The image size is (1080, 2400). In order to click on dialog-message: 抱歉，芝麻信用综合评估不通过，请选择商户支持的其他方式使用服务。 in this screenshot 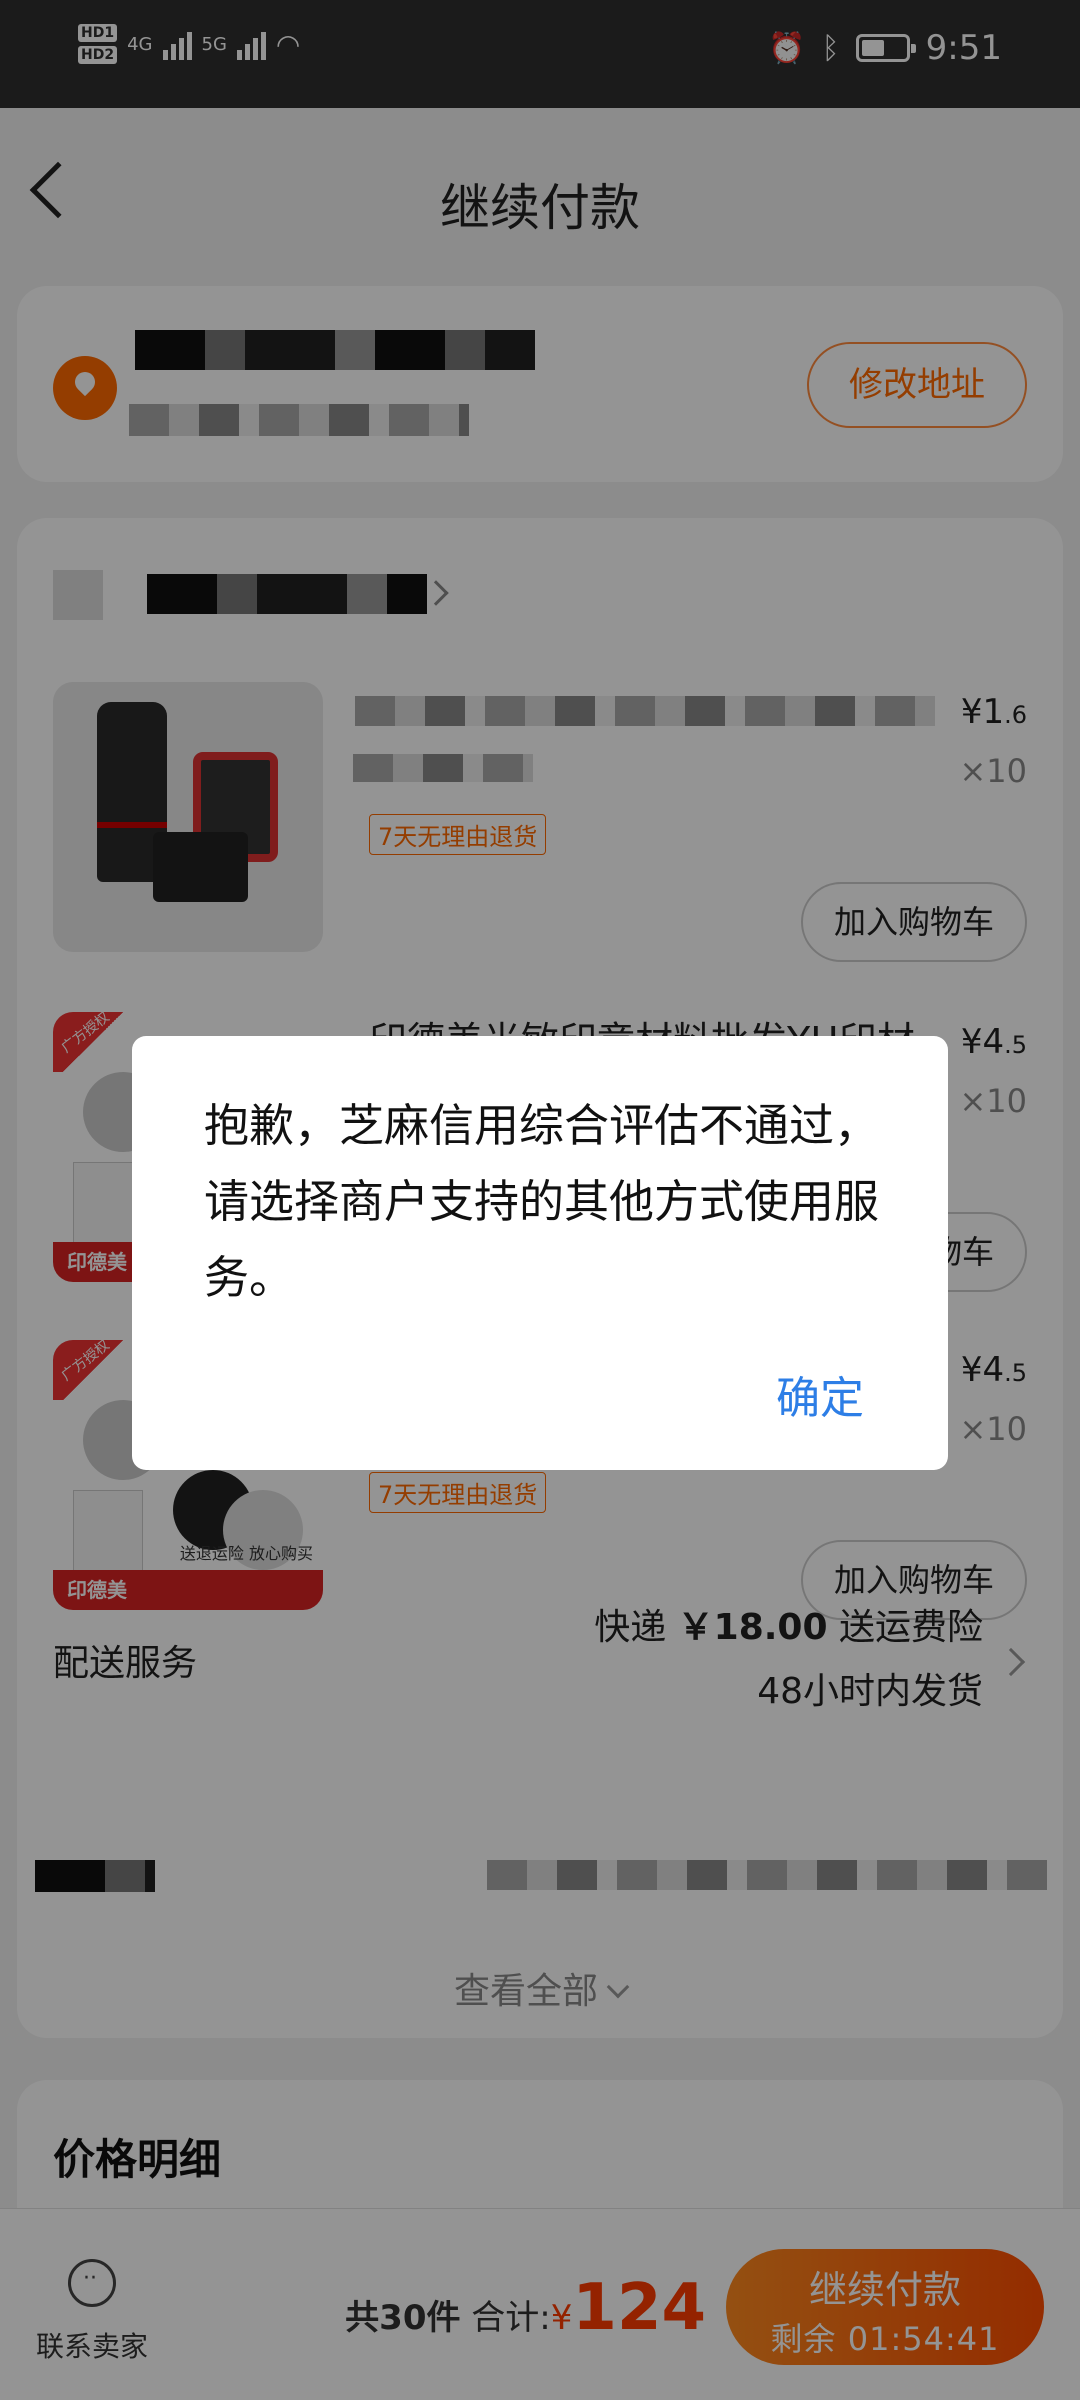, I will do `click(542, 1201)`.